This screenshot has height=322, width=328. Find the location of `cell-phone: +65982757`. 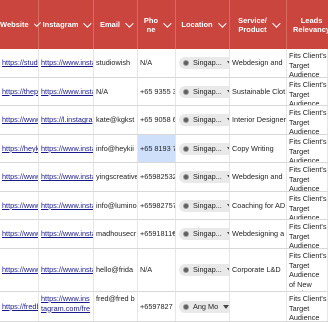

cell-phone: +65982757 is located at coordinates (157, 205).